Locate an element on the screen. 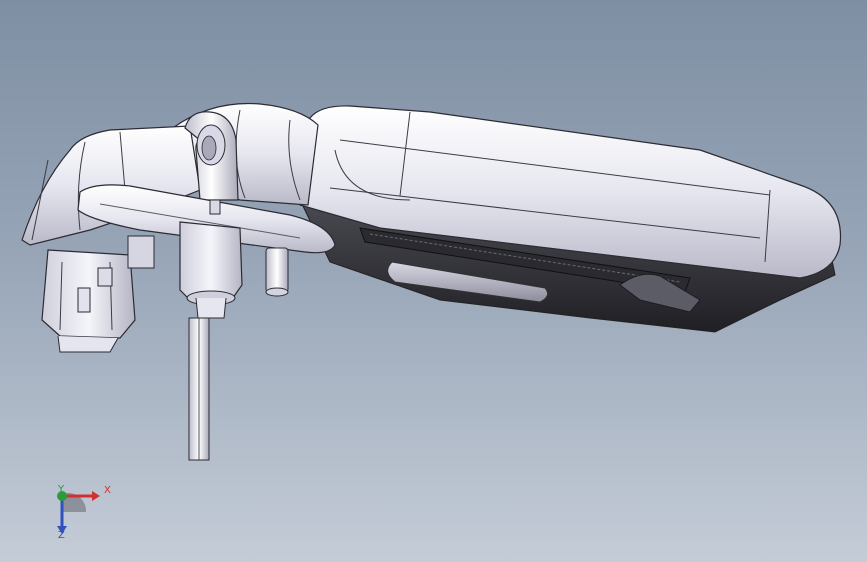  y-axis-label: Y is located at coordinates (61, 489).